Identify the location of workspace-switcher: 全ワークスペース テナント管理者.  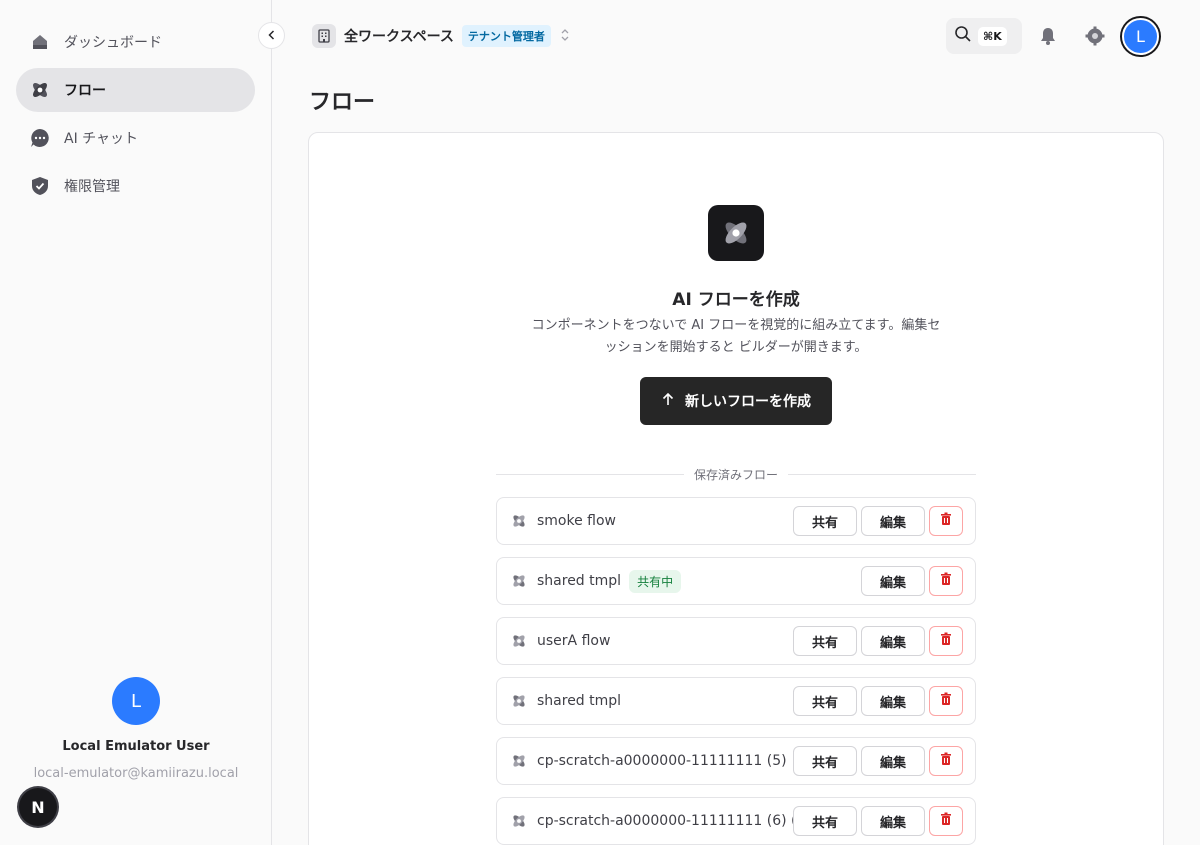
(441, 36).